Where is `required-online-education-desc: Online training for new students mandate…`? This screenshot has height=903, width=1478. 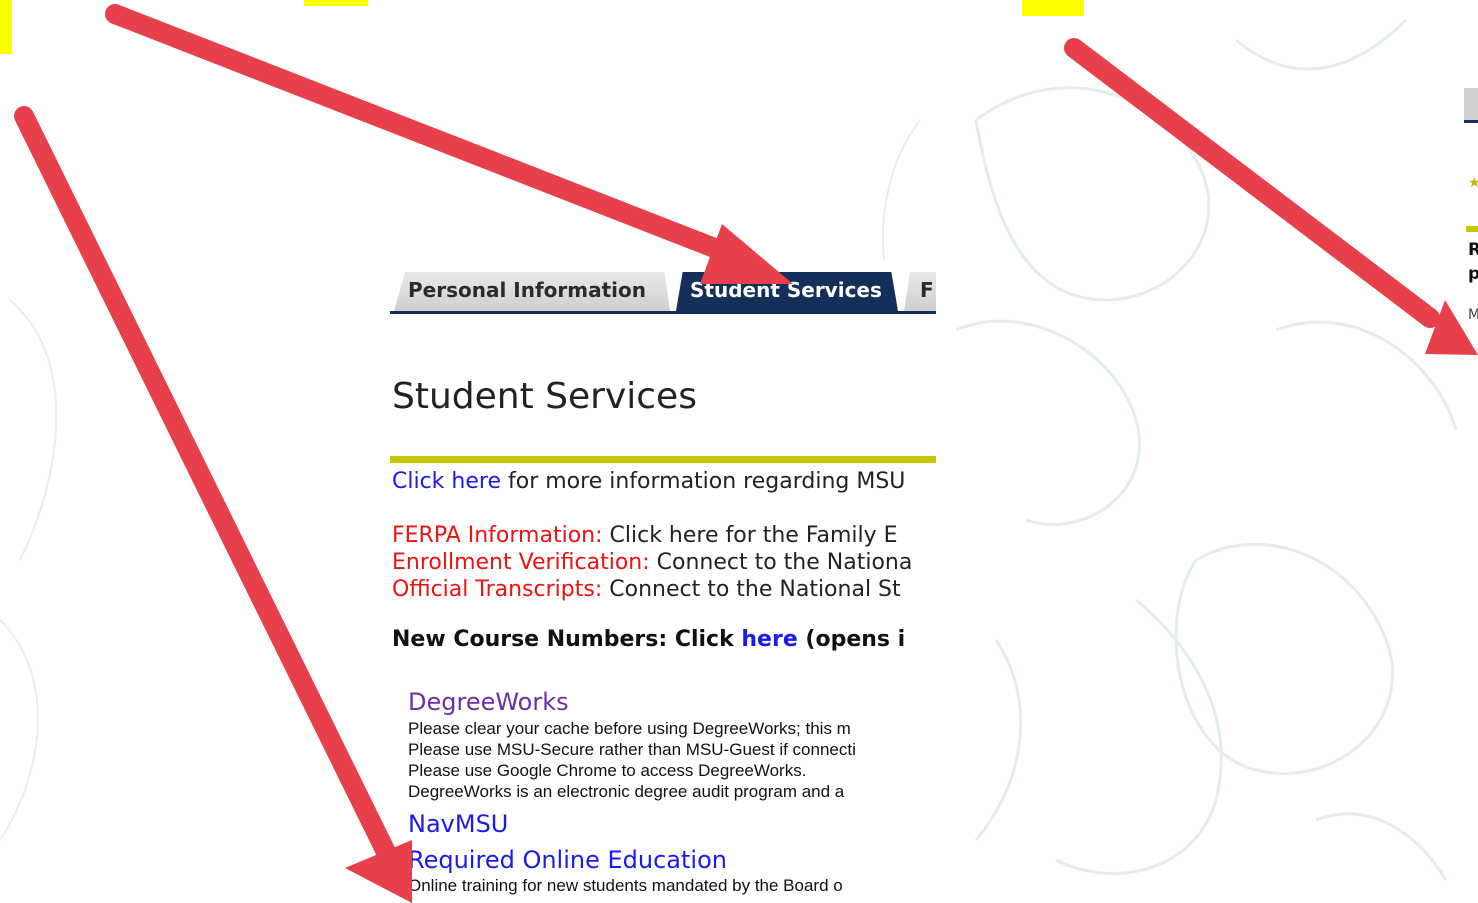 required-online-education-desc: Online training for new students mandate… is located at coordinates (625, 885).